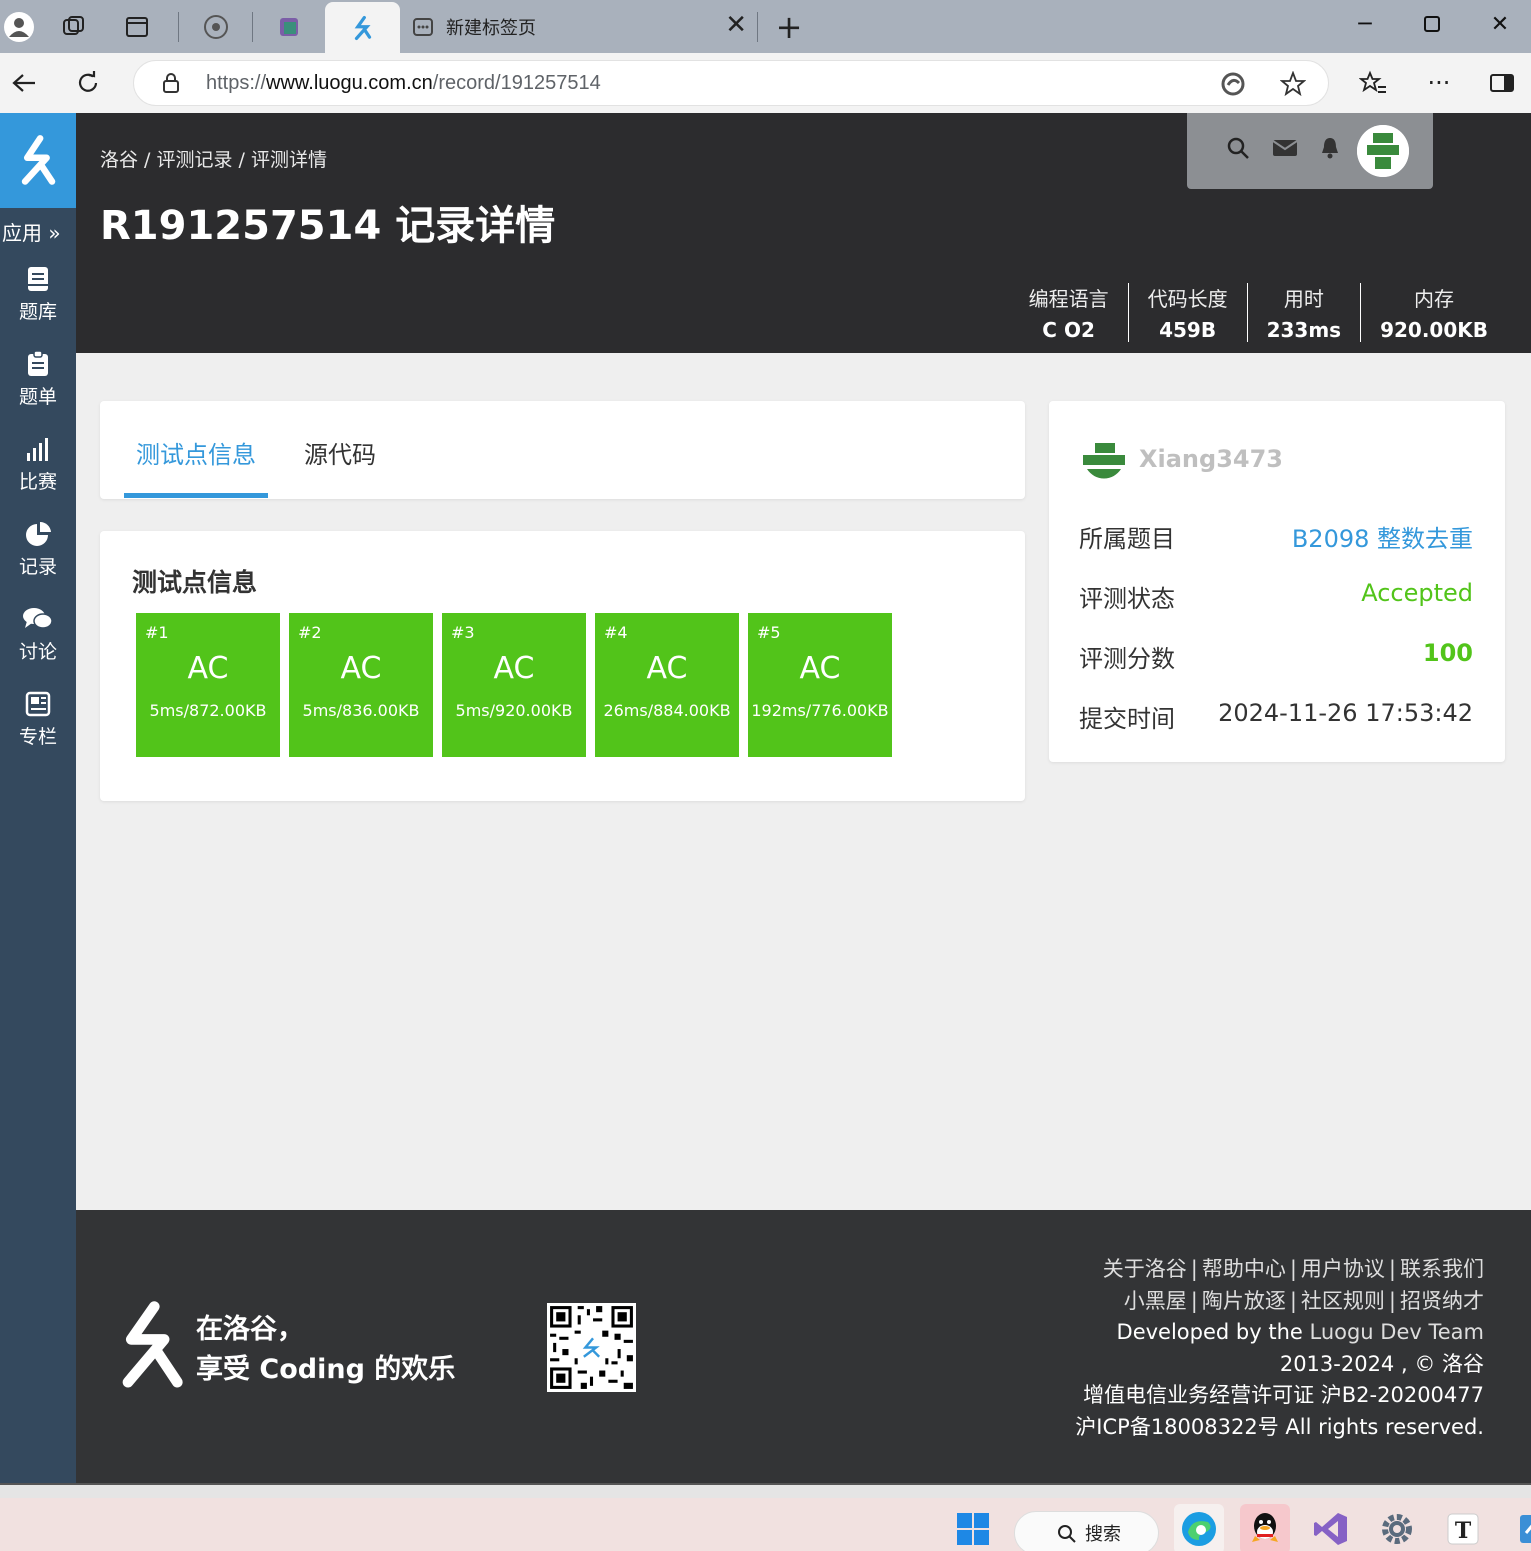 This screenshot has width=1531, height=1551. Describe the element at coordinates (736, 25) in the screenshot. I see `close-tab-icon: ✕` at that location.